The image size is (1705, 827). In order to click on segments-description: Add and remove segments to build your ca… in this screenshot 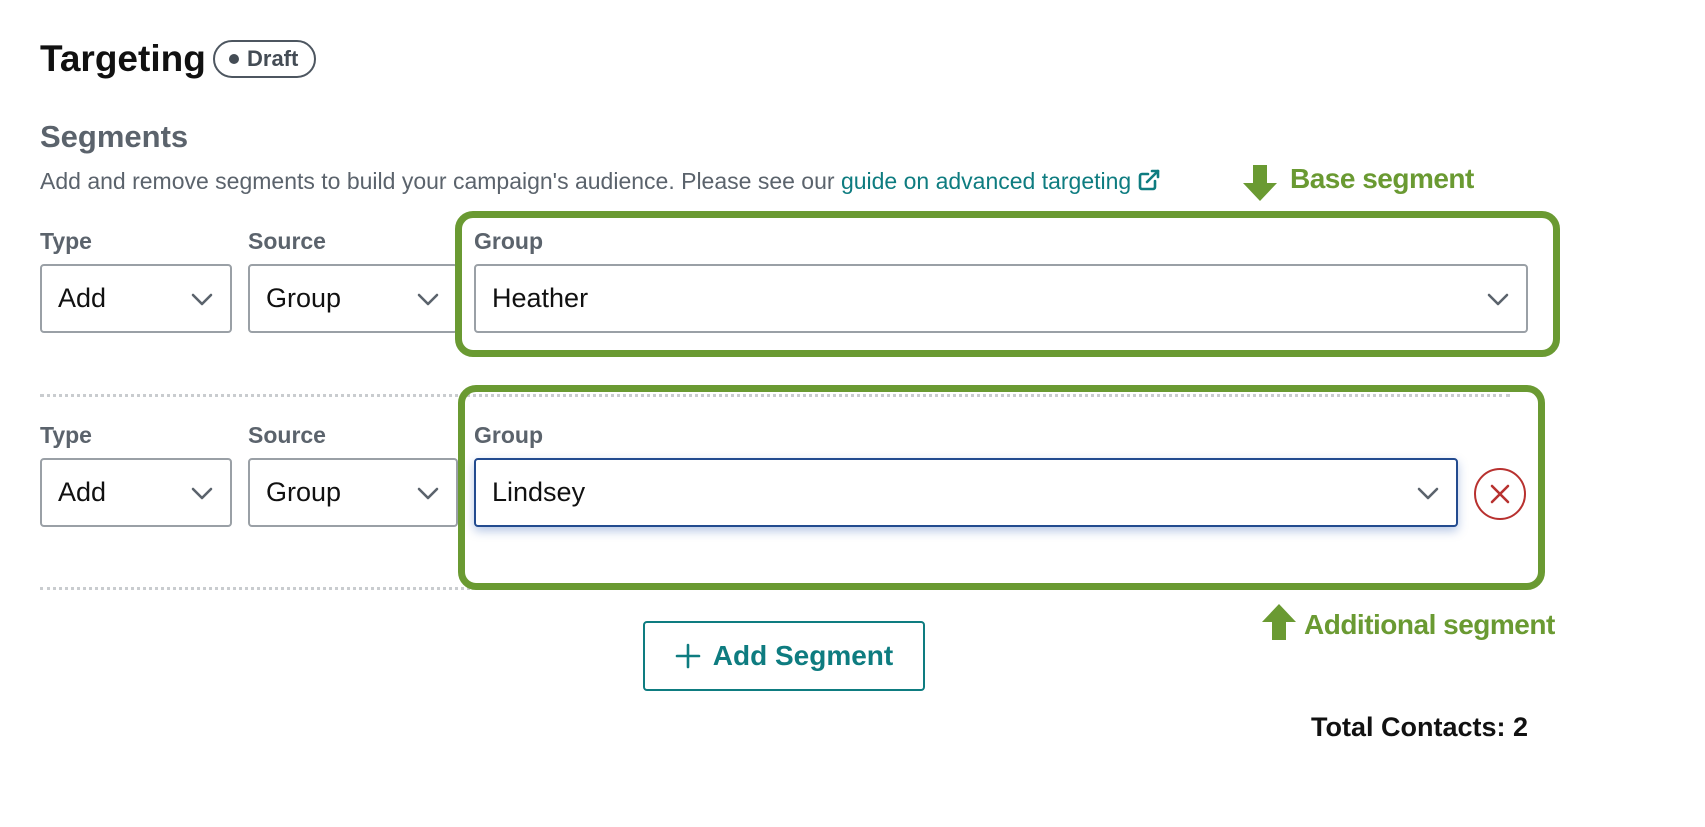, I will do `click(600, 181)`.